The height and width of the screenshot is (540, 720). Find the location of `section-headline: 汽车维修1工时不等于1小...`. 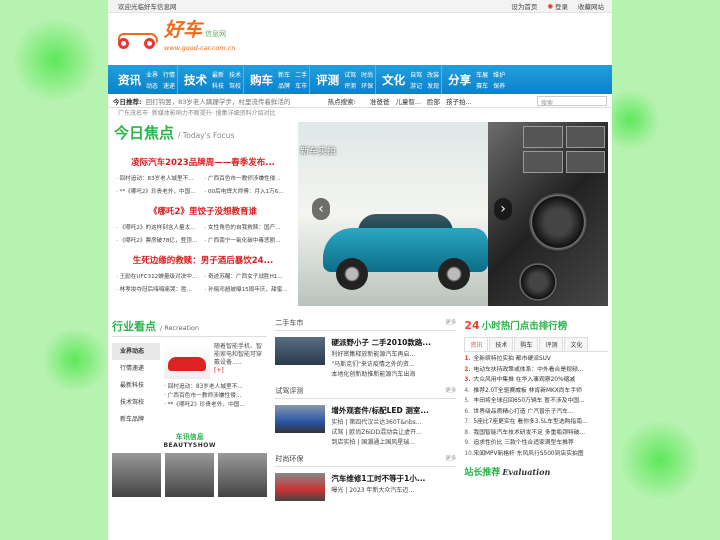

section-headline: 汽车维修1工时不等于1小... is located at coordinates (378, 478).